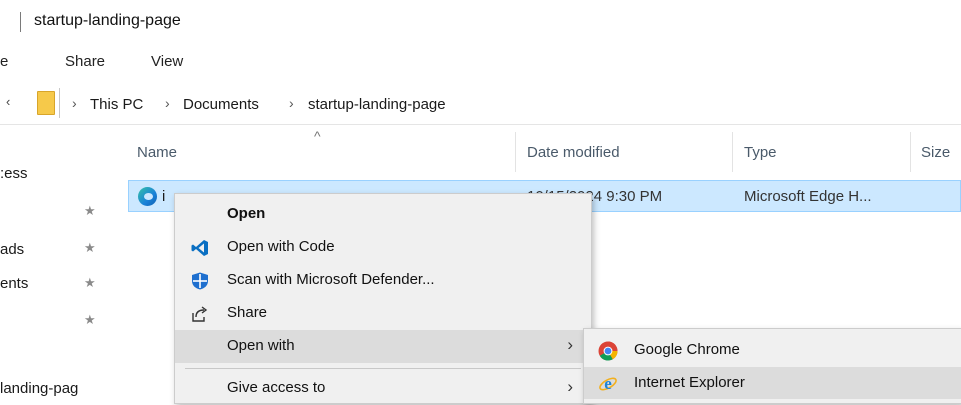  Describe the element at coordinates (200, 248) in the screenshot. I see `vscode-icon` at that location.